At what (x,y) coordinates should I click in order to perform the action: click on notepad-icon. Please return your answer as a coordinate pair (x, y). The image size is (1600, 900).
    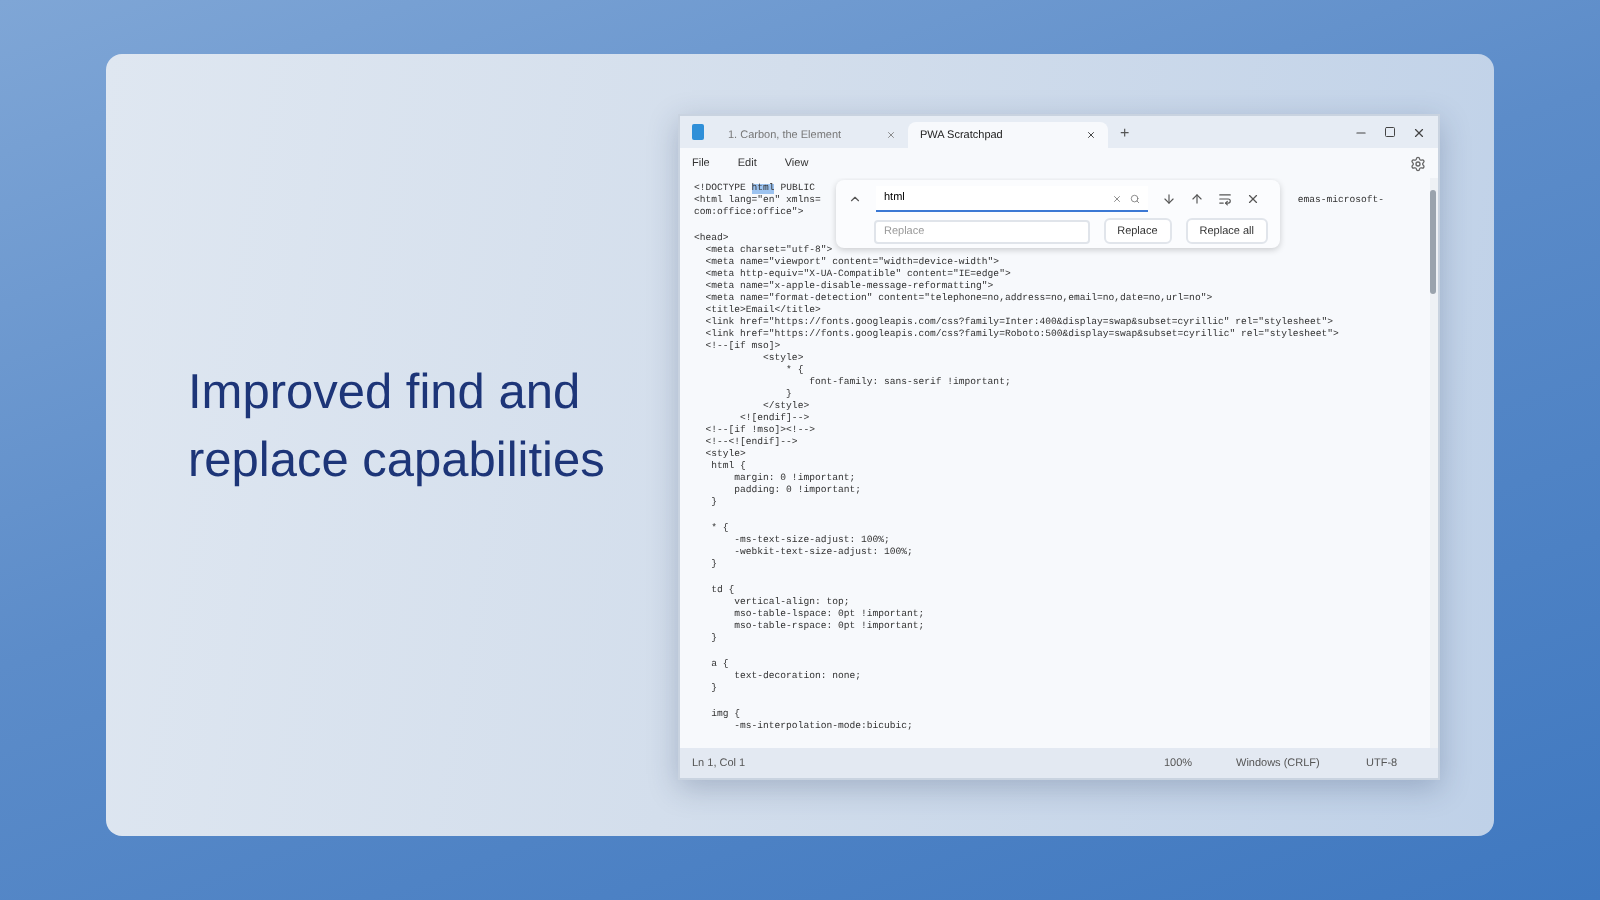
    Looking at the image, I should click on (698, 132).